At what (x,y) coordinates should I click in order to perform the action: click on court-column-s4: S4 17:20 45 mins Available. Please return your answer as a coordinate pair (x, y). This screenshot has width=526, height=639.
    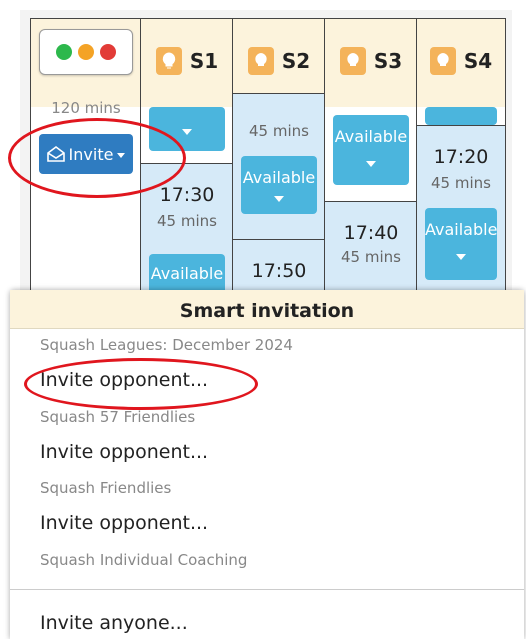
    Looking at the image, I should click on (461, 163).